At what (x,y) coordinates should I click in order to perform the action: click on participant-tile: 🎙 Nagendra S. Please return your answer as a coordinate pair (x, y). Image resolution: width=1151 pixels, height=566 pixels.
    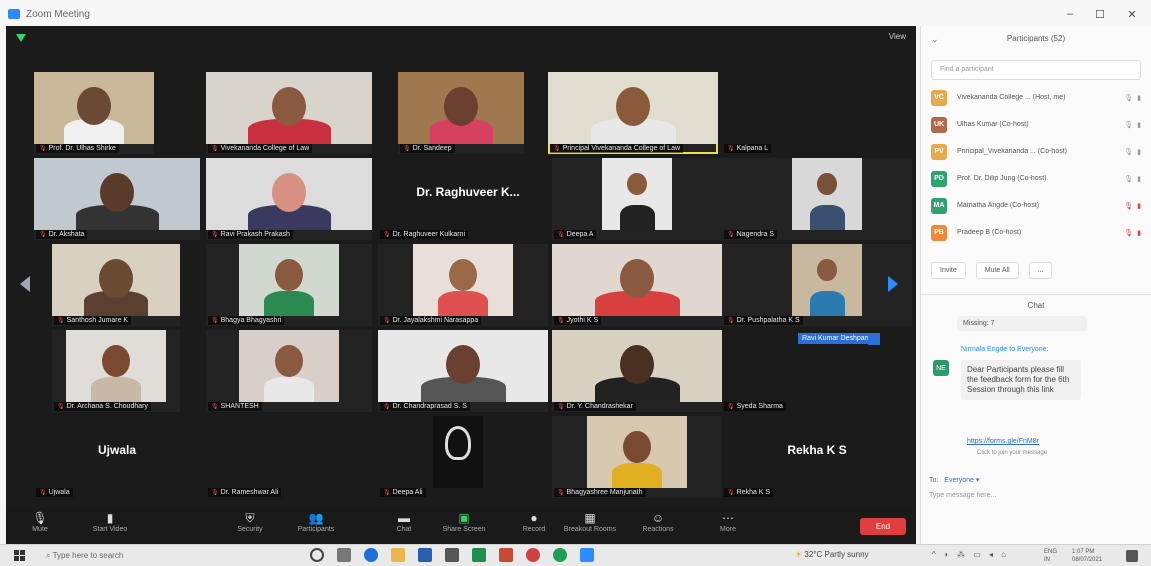
    Looking at the image, I should click on (817, 199).